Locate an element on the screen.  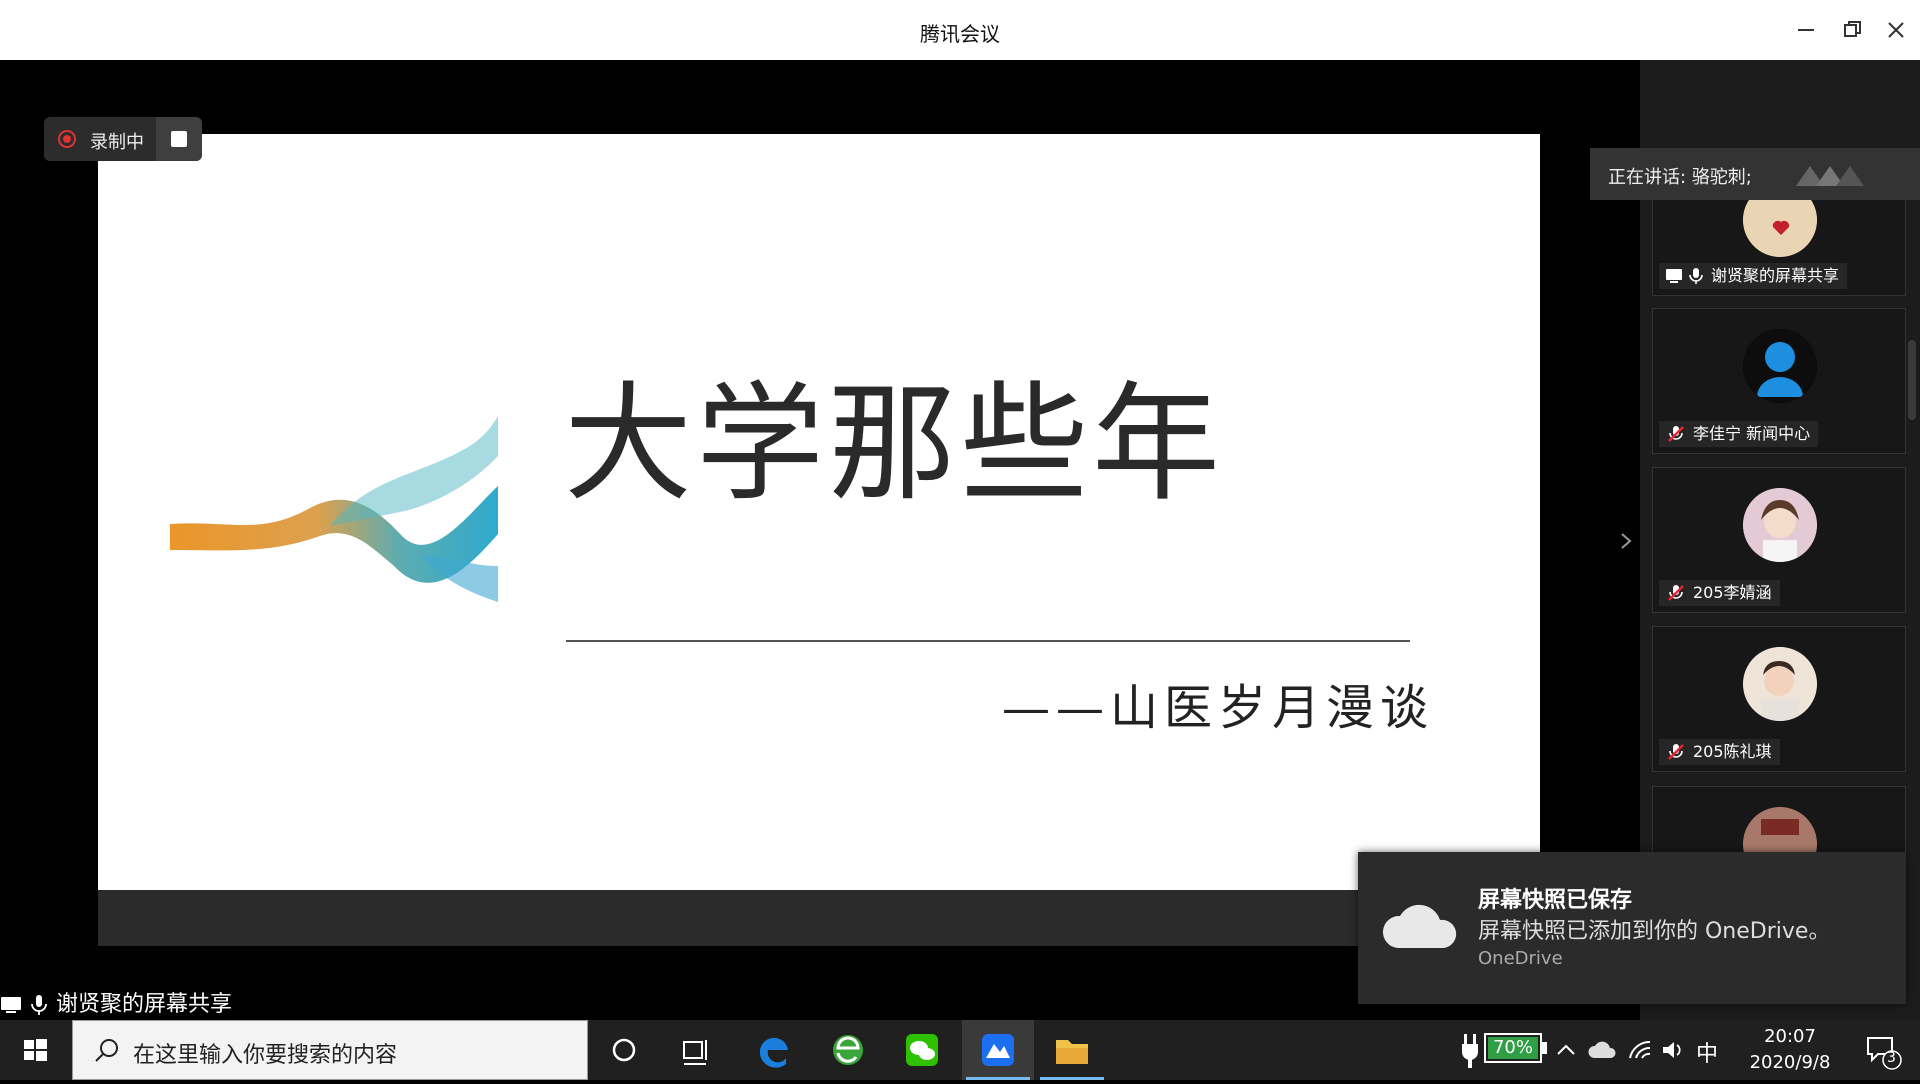
slide-divider is located at coordinates (988, 641).